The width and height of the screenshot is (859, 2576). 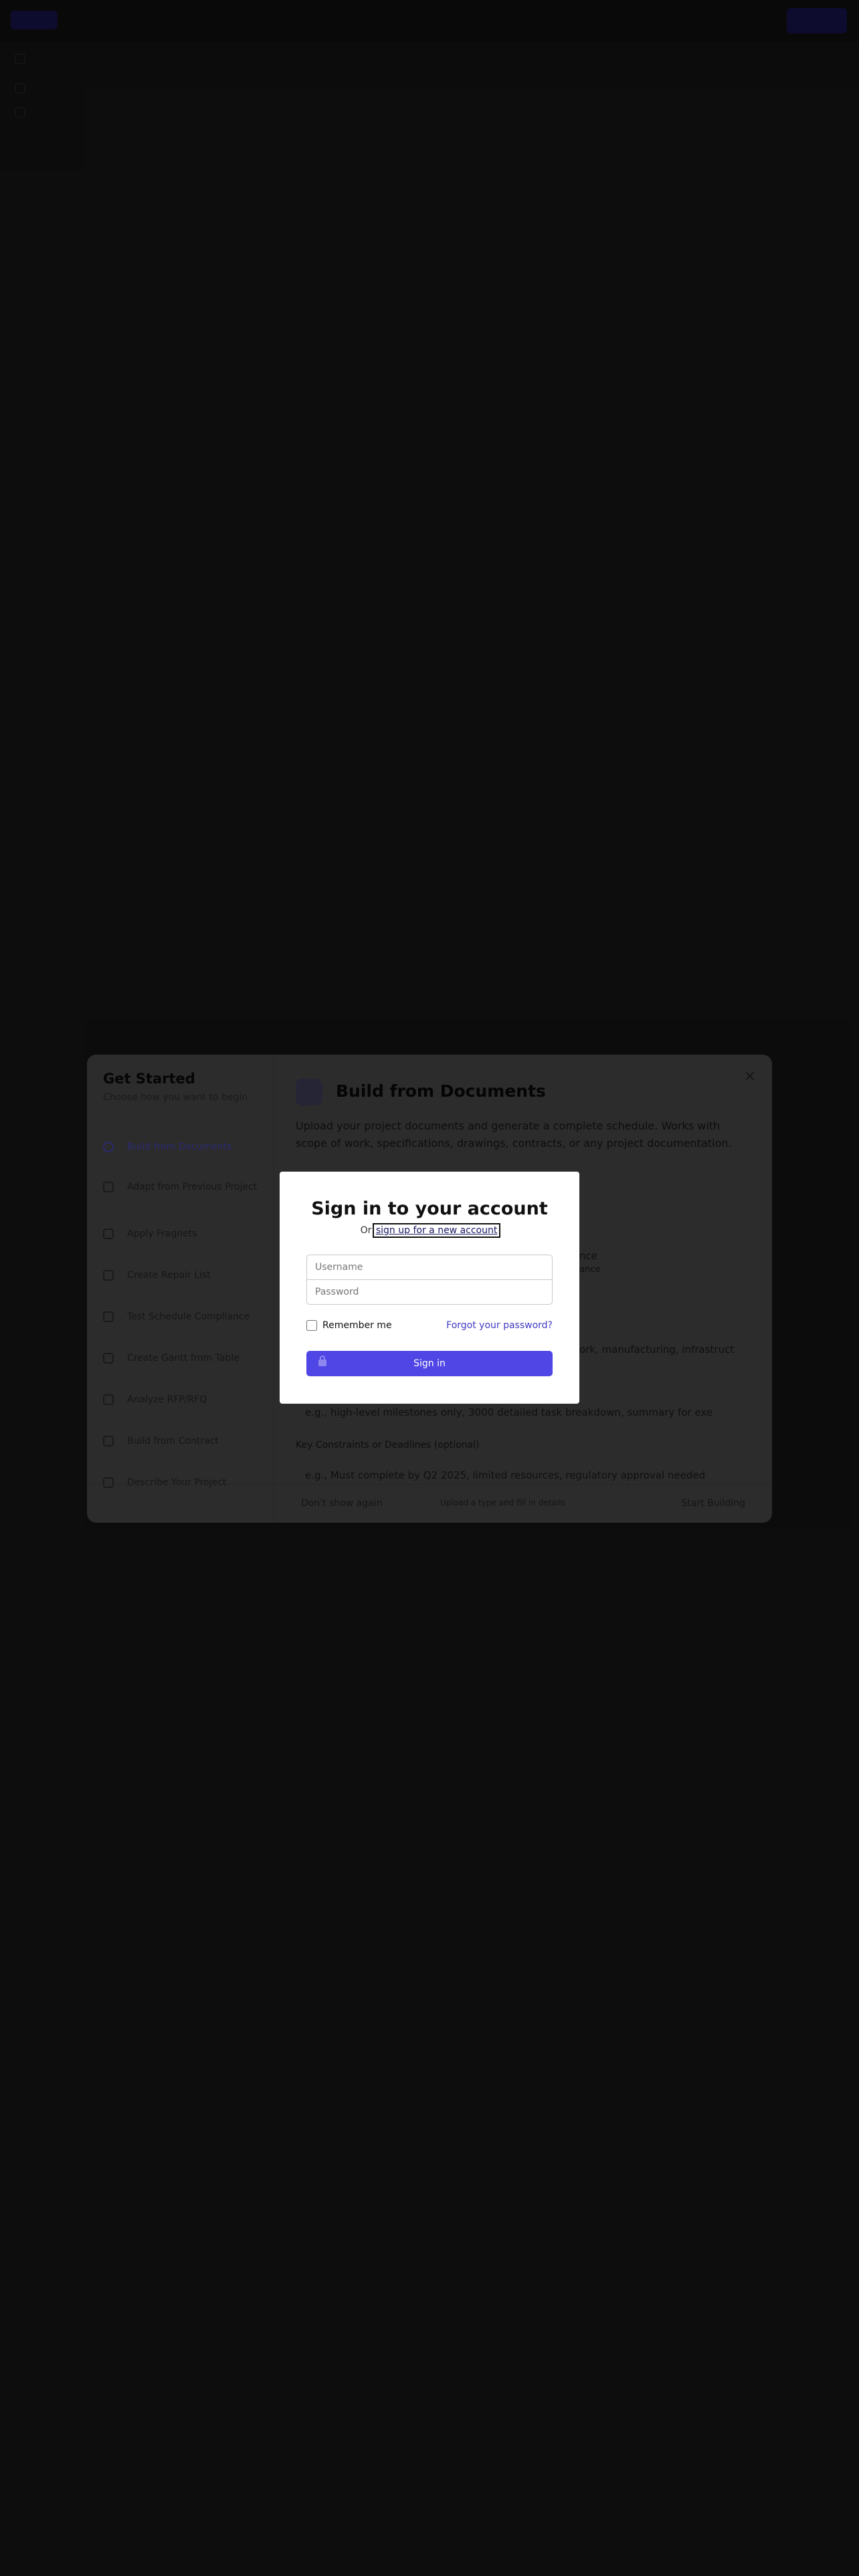 What do you see at coordinates (322, 1361) in the screenshot?
I see `lock-icon` at bounding box center [322, 1361].